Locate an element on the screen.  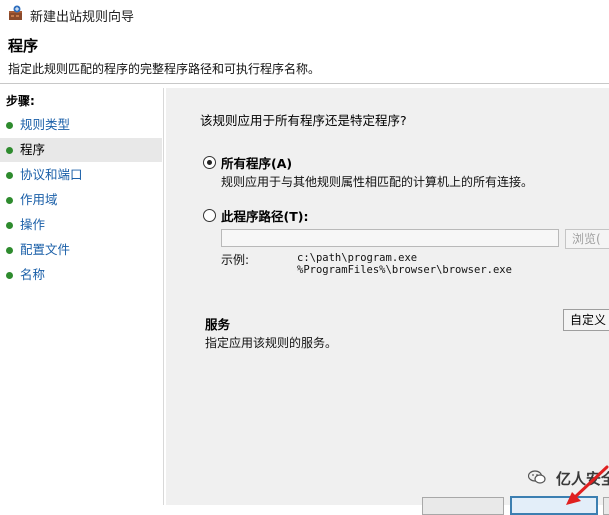
sidebar-item-action: 操作 is located at coordinates (81, 225).